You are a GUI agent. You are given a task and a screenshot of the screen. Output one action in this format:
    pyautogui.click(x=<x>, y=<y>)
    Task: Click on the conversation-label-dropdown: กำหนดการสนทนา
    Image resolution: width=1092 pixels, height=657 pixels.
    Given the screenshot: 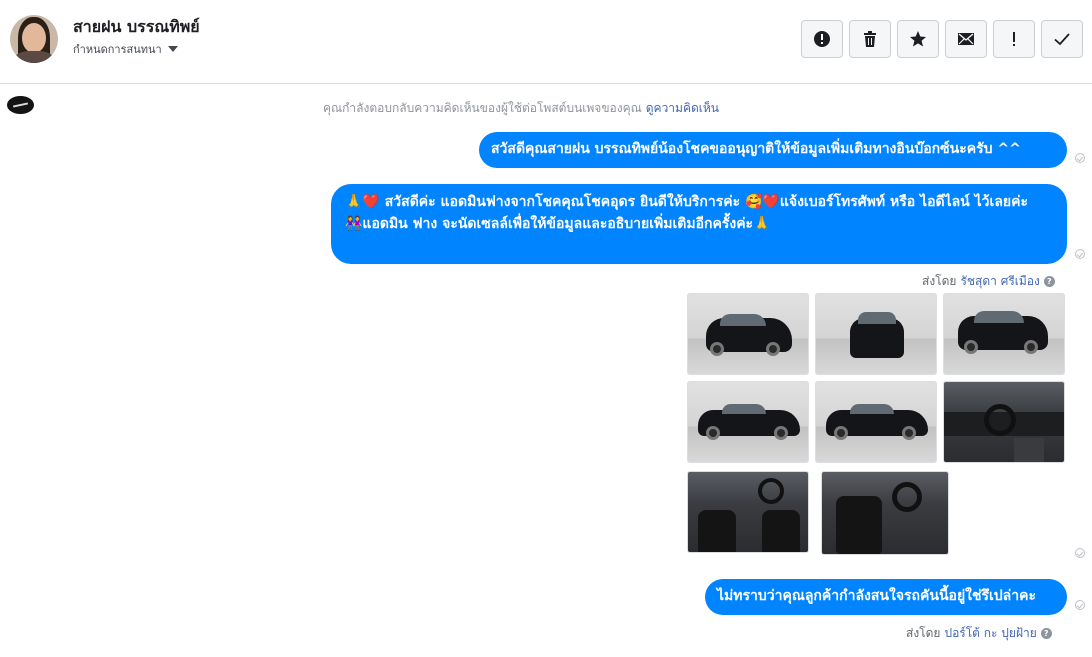 What is the action you would take?
    pyautogui.click(x=125, y=49)
    